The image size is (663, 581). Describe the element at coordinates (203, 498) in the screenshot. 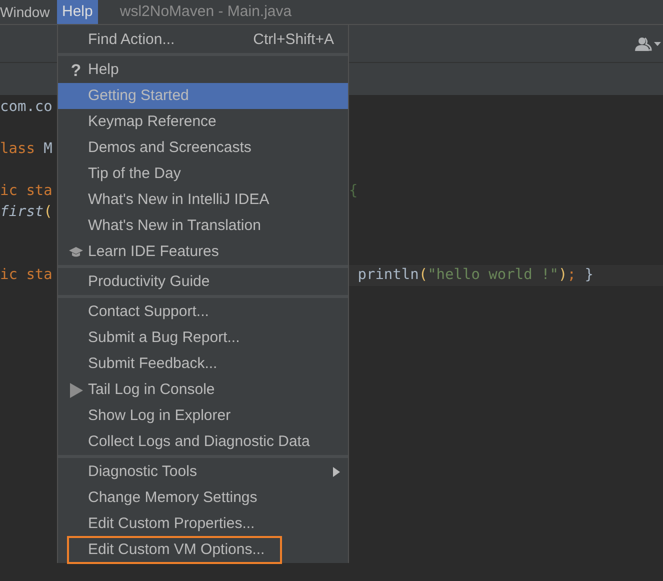

I see `menu-item: Change Memory Settings` at that location.